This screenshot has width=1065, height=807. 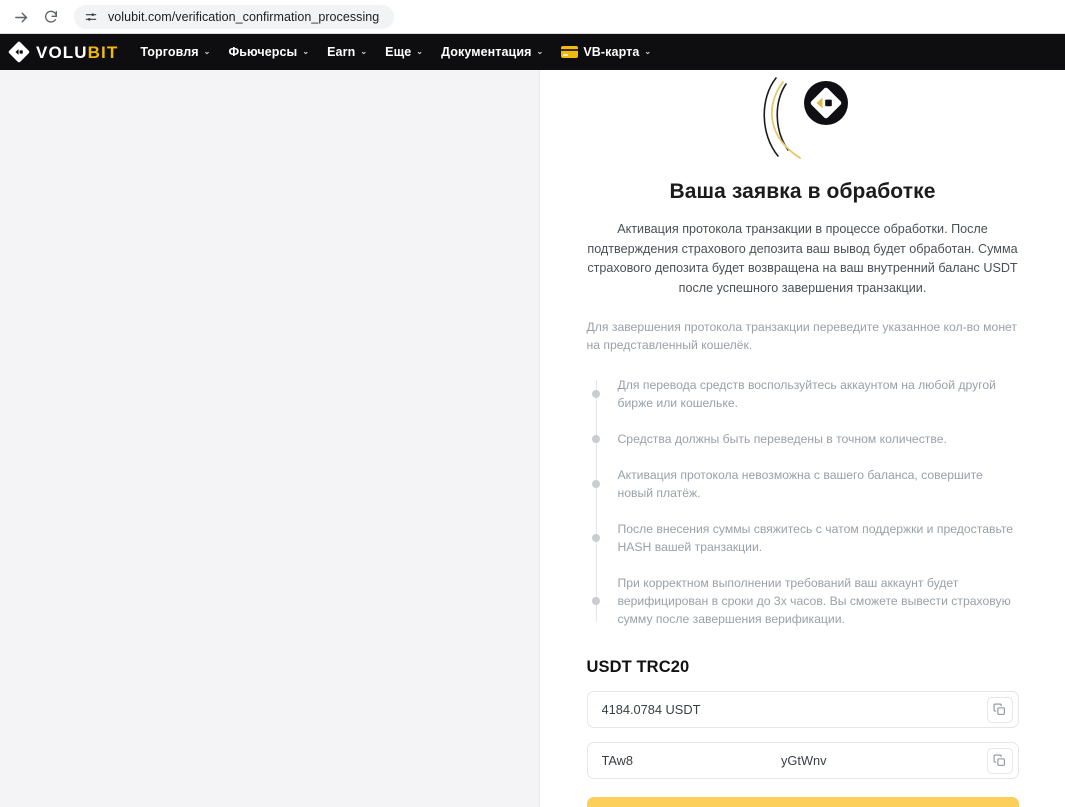 I want to click on brand-logo: VOLUBIT, so click(x=63, y=52).